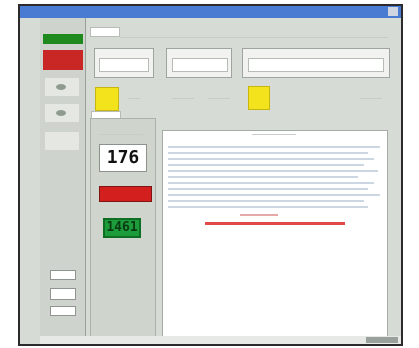 This screenshot has height=348, width=419. Describe the element at coordinates (124, 65) in the screenshot. I see `field-1-input` at that location.